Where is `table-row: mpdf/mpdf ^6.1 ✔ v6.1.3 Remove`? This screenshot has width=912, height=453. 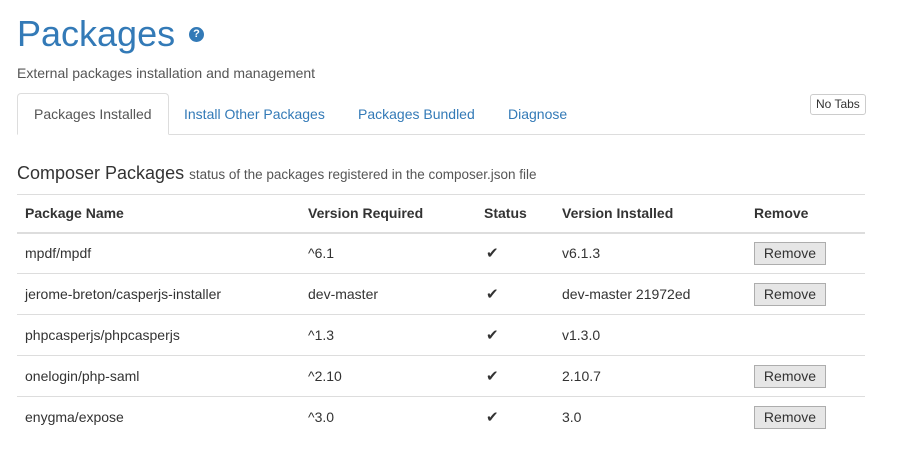
table-row: mpdf/mpdf ^6.1 ✔ v6.1.3 Remove is located at coordinates (441, 253).